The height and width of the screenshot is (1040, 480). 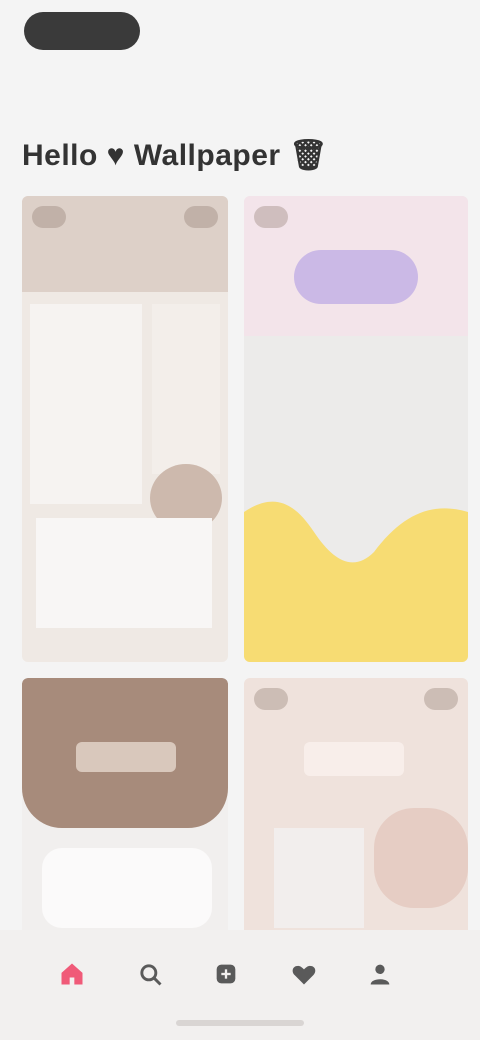 What do you see at coordinates (175, 155) in the screenshot?
I see `page-title: Hello ♥ Wallpaper 🗑` at bounding box center [175, 155].